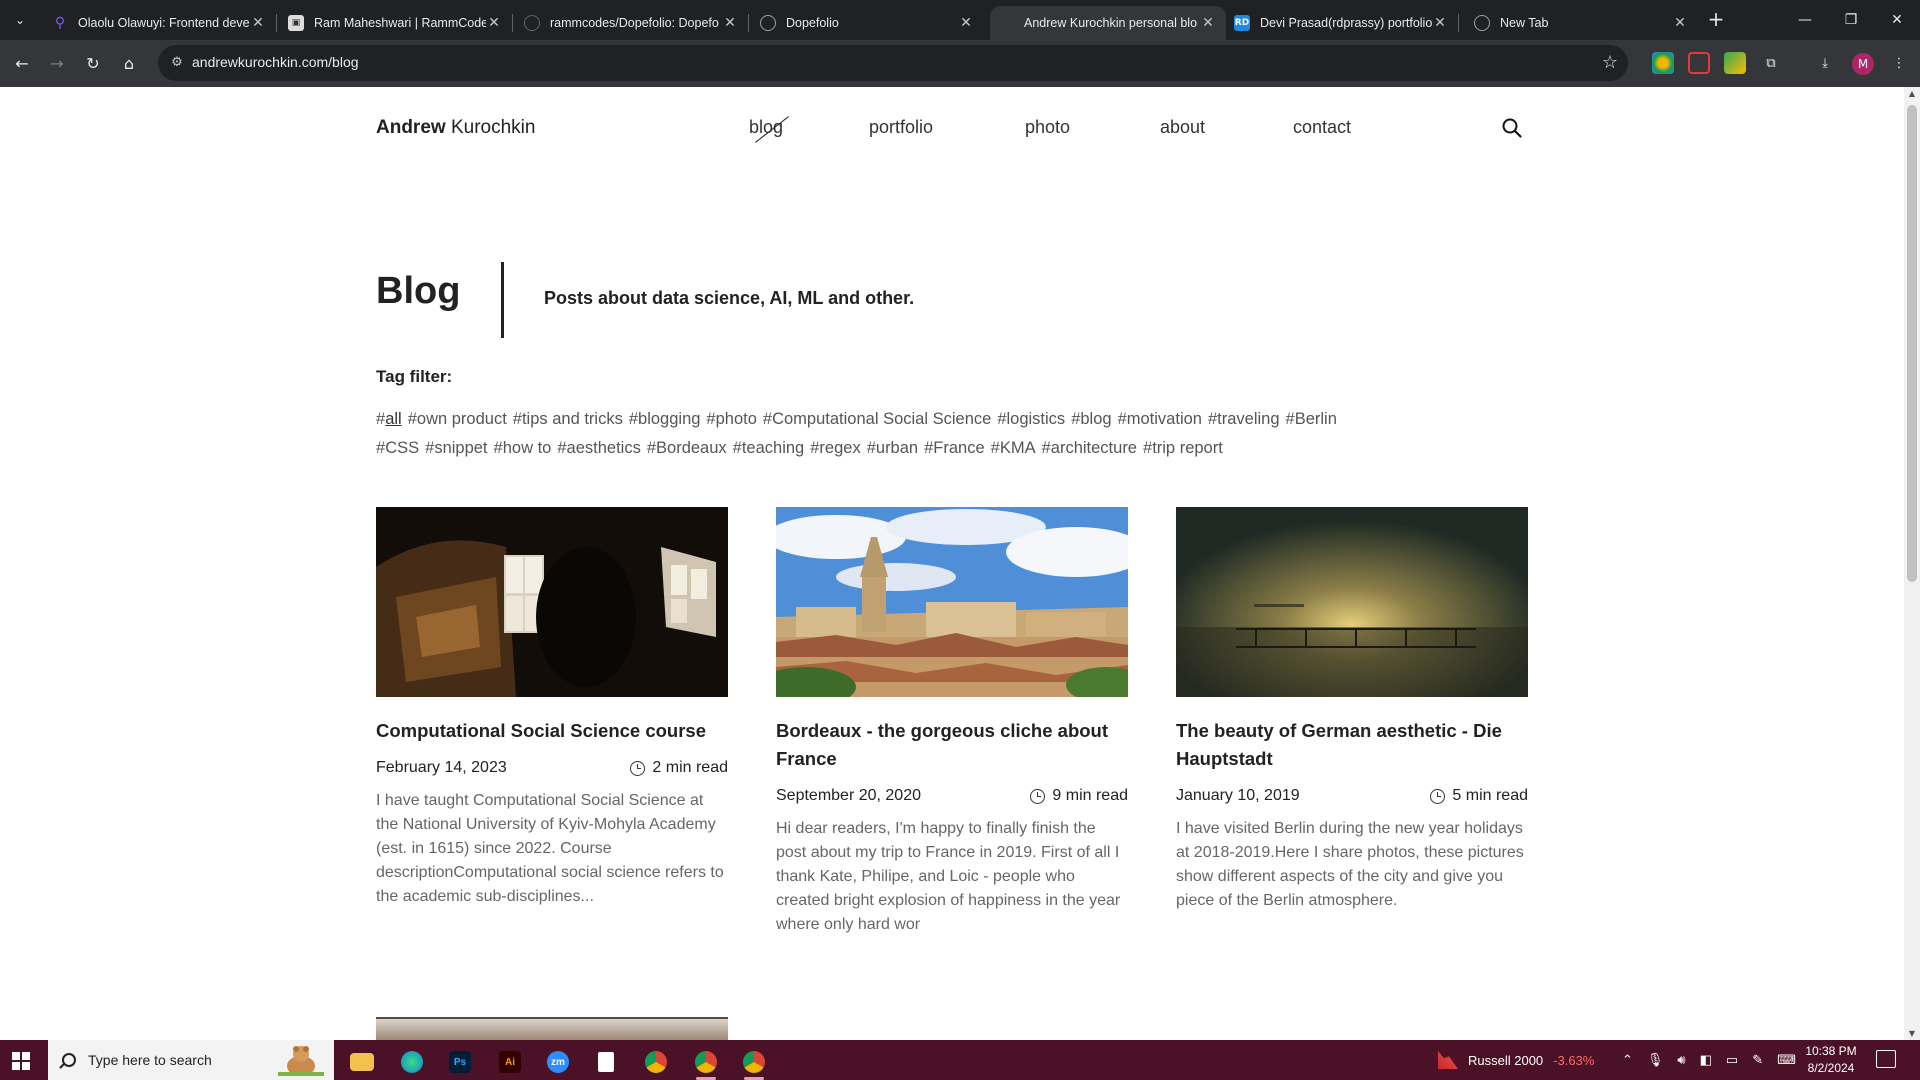 The image size is (1920, 1080). I want to click on post-thumbnail-berlin, so click(1352, 602).